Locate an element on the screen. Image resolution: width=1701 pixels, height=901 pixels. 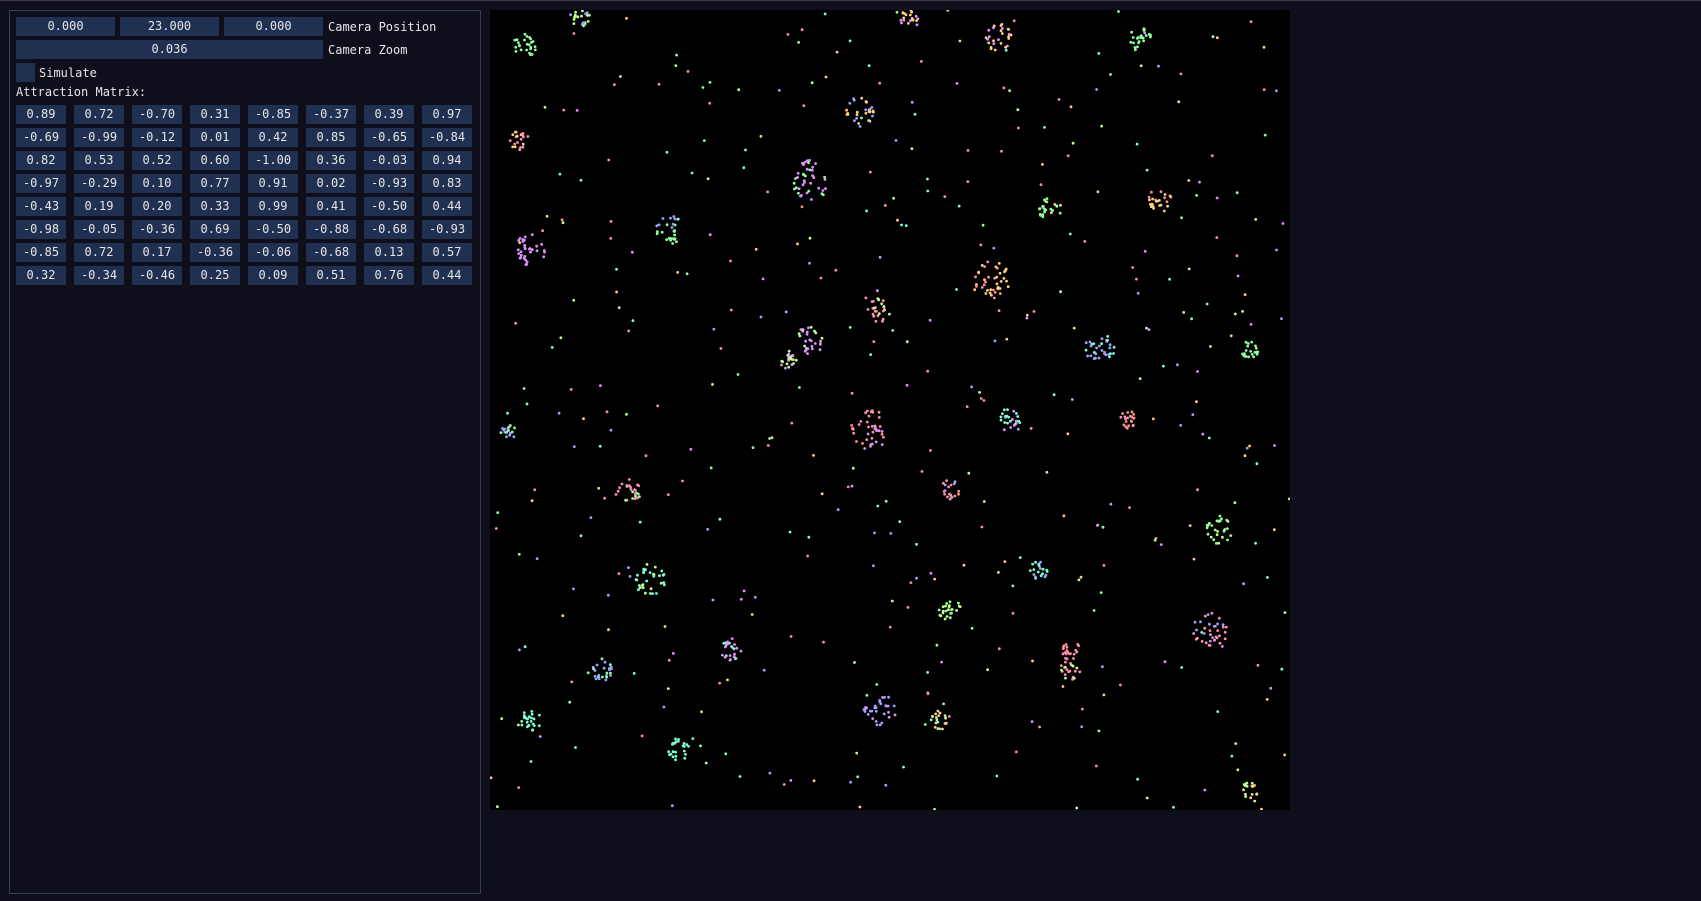
matrix-cell-0-5: -0.37 is located at coordinates (331, 114).